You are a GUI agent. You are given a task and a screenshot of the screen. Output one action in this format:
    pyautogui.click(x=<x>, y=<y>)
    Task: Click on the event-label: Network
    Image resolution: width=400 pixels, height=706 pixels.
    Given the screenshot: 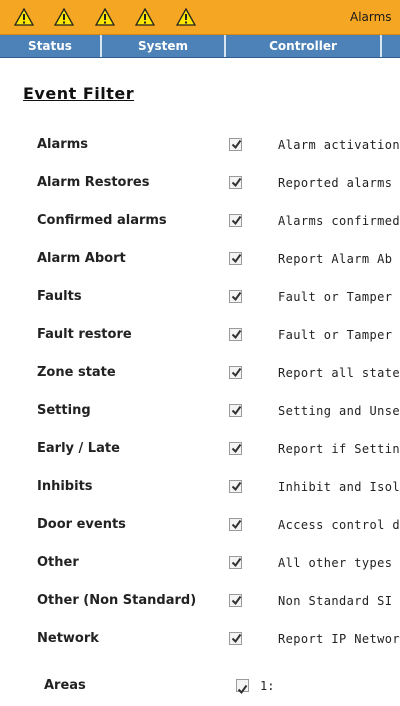 What is the action you would take?
    pyautogui.click(x=68, y=638)
    